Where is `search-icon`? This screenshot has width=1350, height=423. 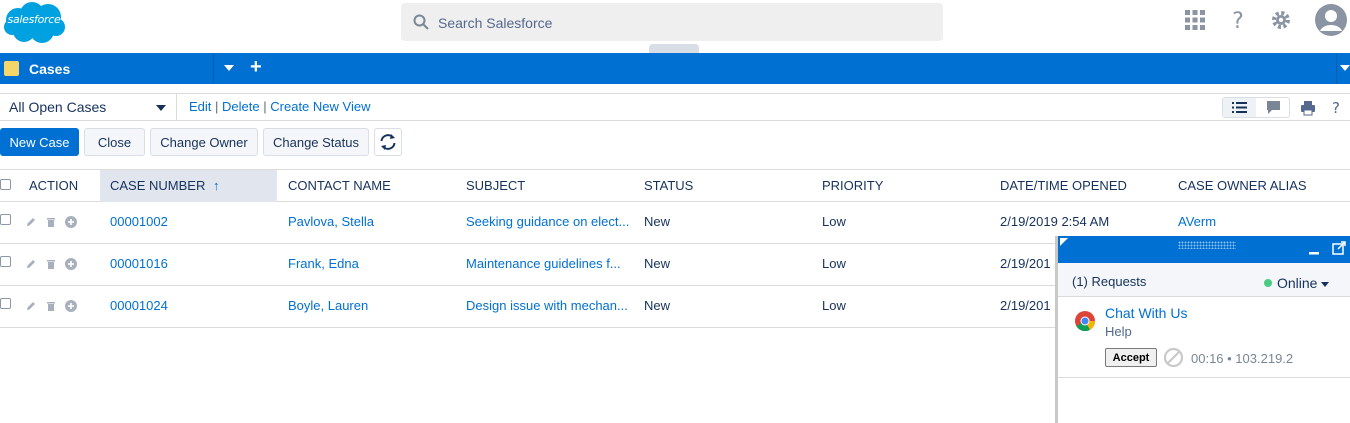 search-icon is located at coordinates (421, 22).